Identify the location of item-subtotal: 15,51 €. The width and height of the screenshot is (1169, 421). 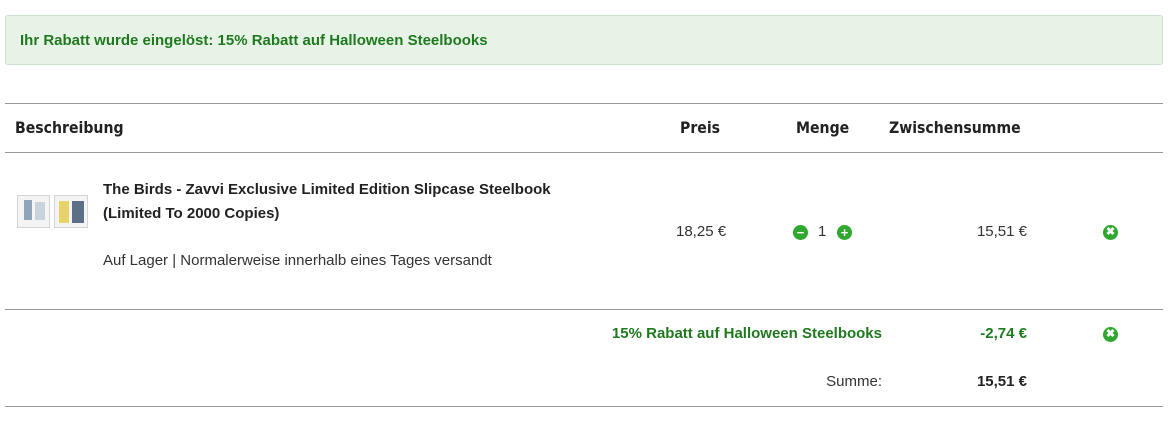
(1001, 231).